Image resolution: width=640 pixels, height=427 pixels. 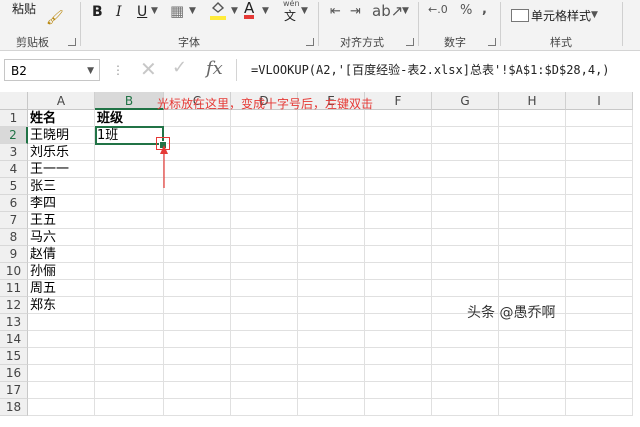 I want to click on cell-i8, so click(x=599, y=237).